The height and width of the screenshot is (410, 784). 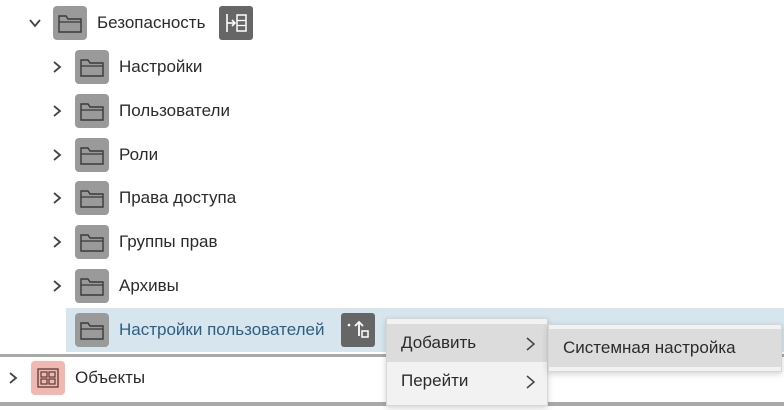 What do you see at coordinates (174, 110) in the screenshot?
I see `tree-node-label: Пользователи` at bounding box center [174, 110].